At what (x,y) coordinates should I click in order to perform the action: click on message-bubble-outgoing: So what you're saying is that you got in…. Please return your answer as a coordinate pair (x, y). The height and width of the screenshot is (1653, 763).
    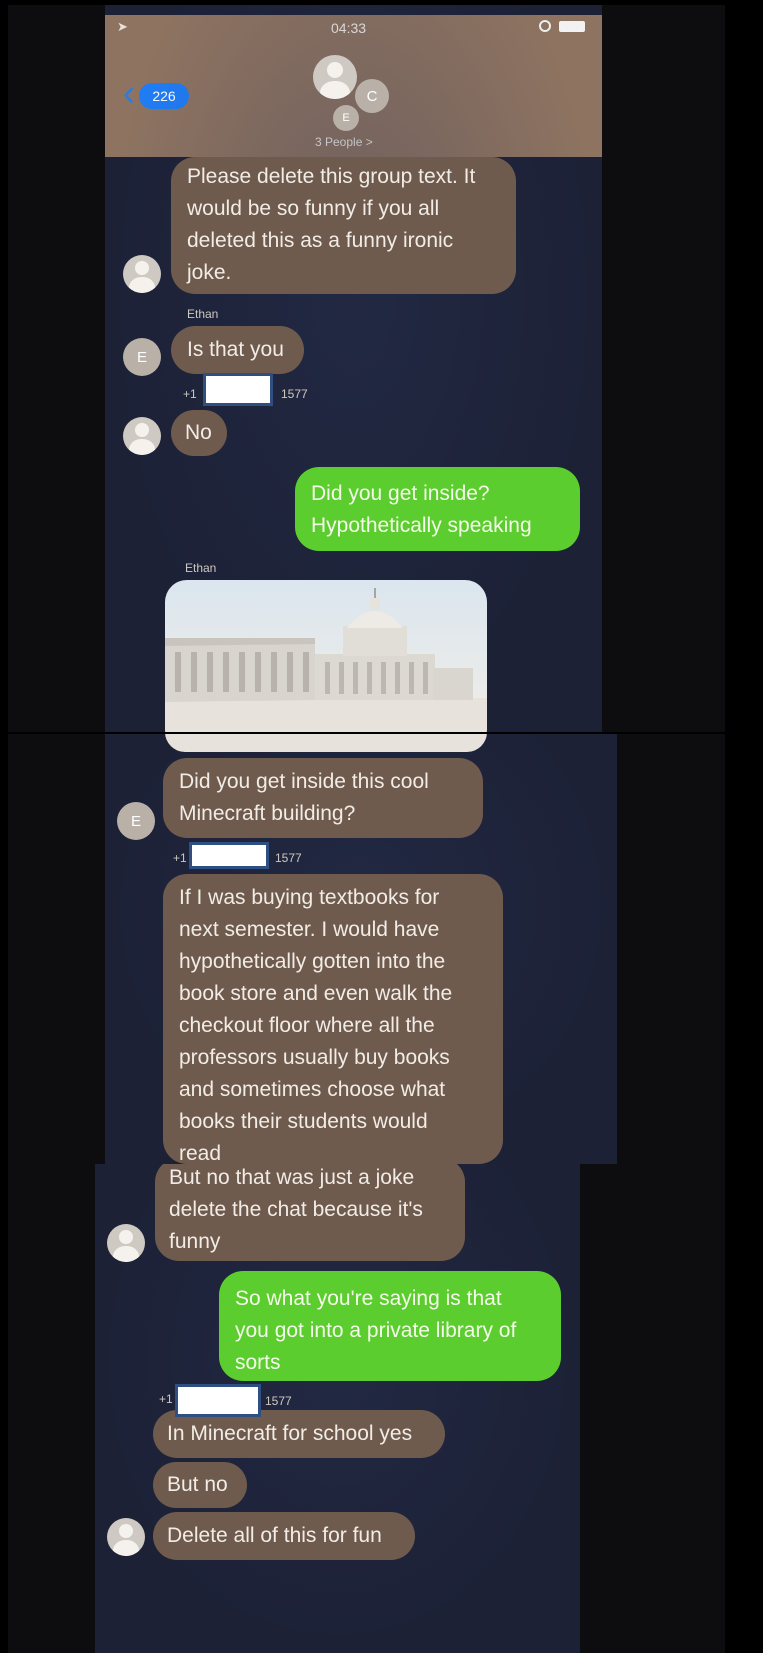
    Looking at the image, I should click on (390, 1326).